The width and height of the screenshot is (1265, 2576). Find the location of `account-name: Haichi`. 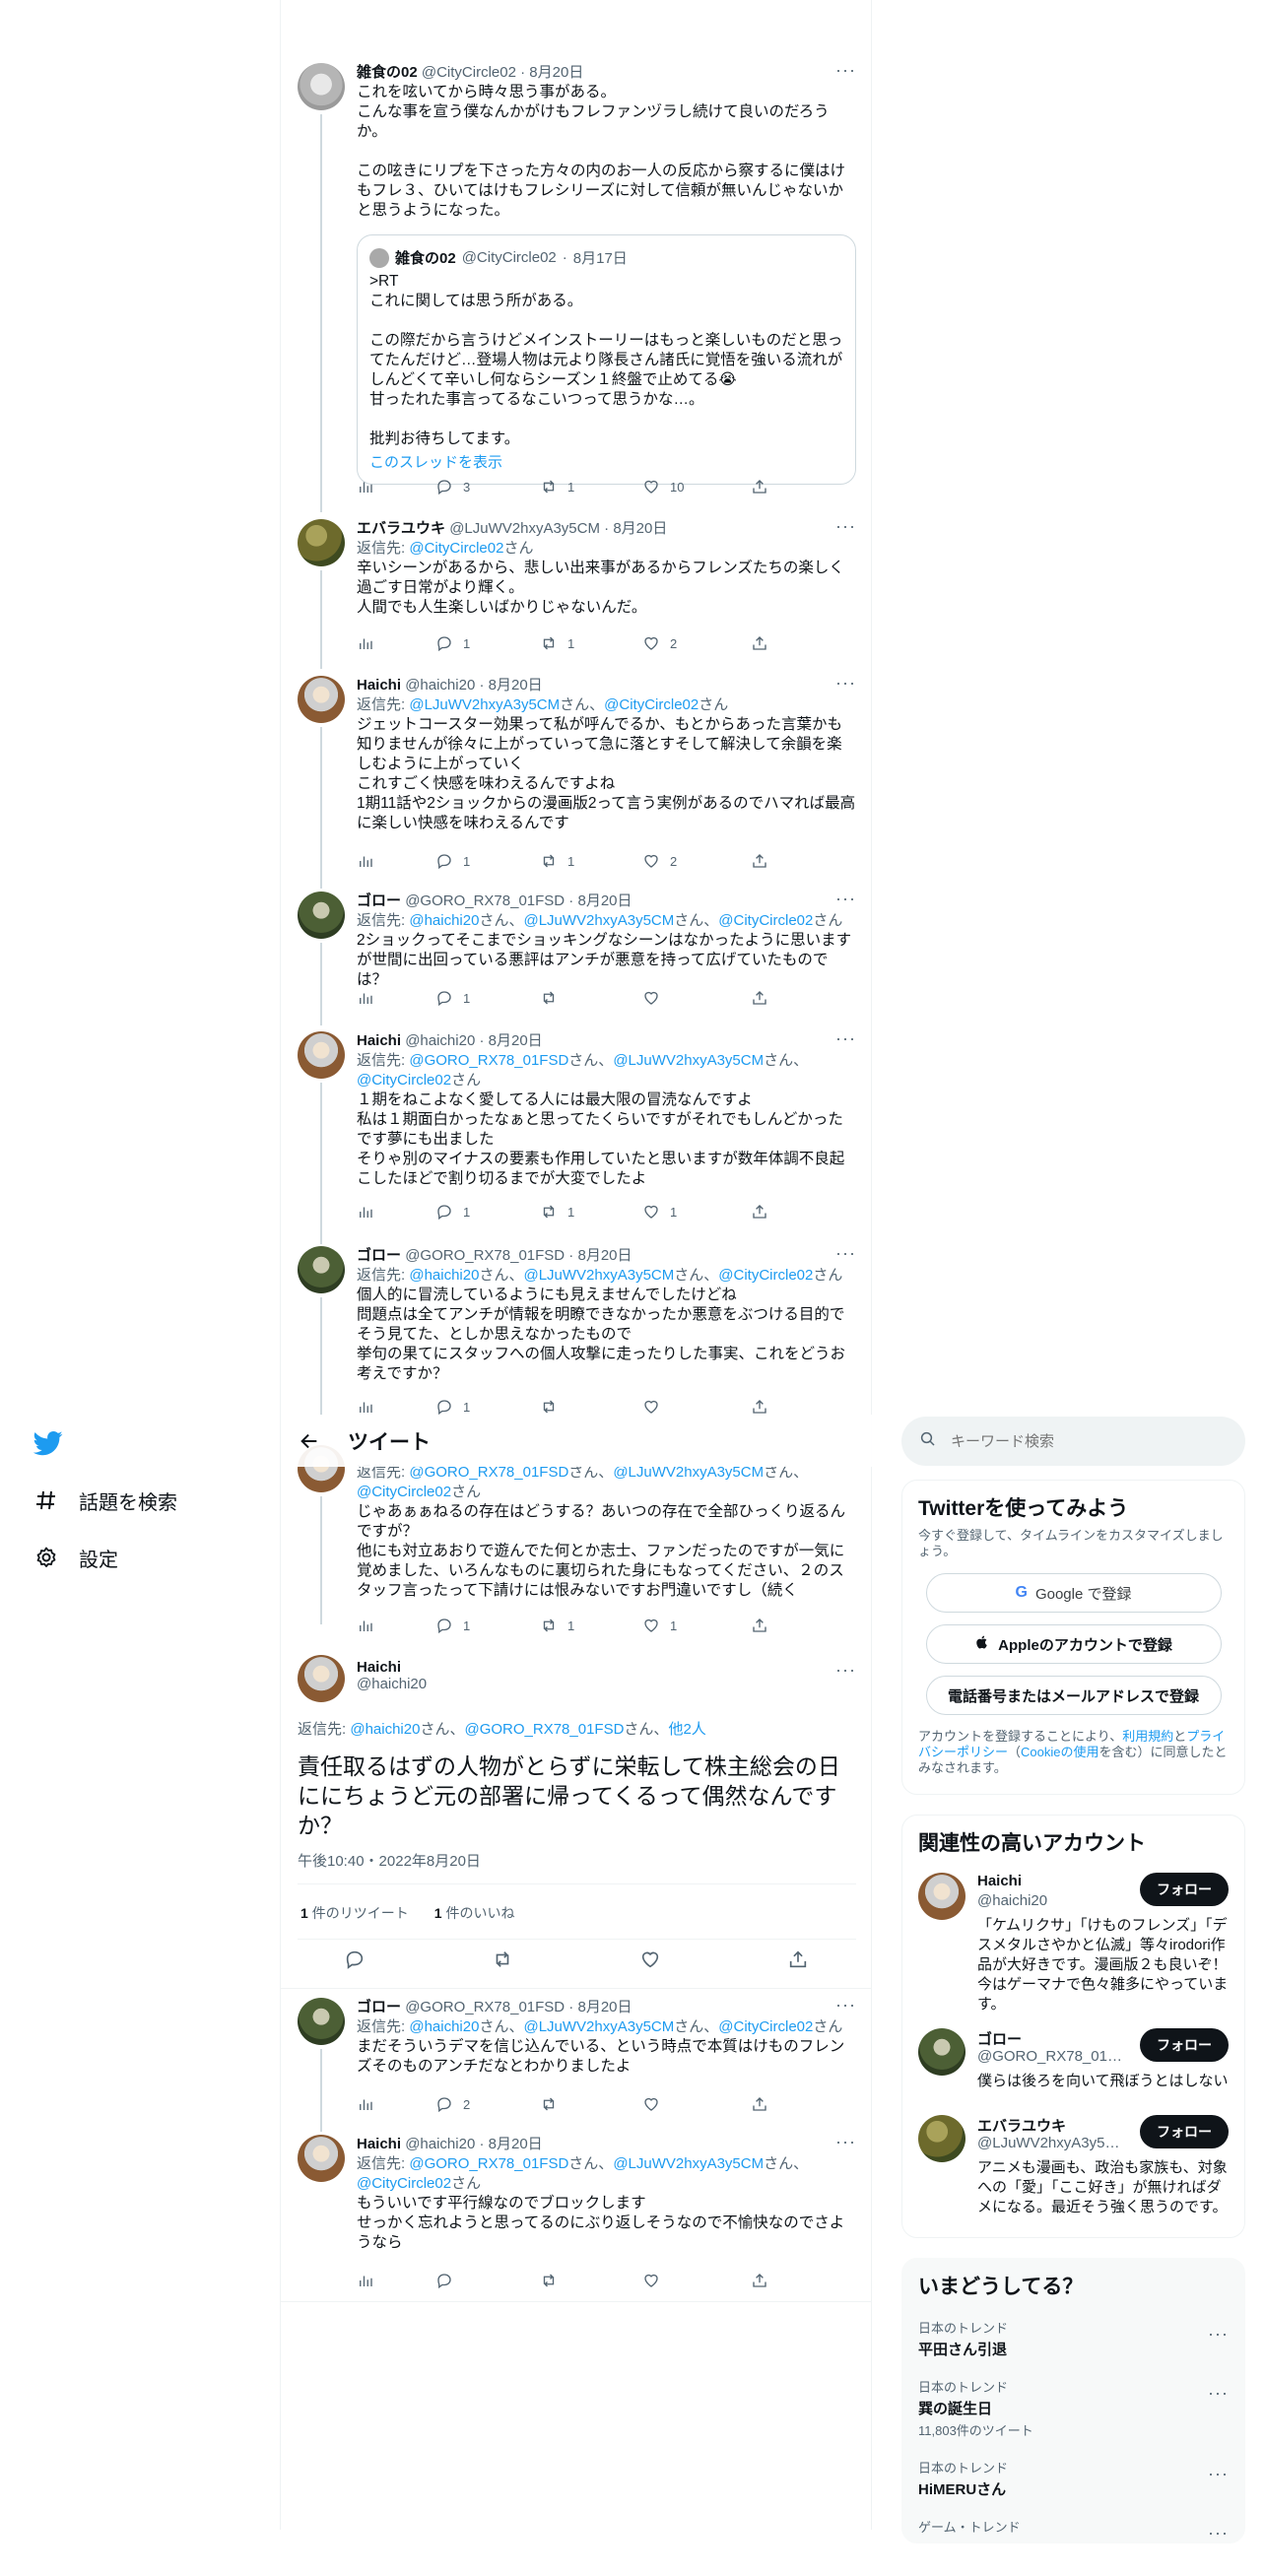

account-name: Haichi is located at coordinates (999, 1881).